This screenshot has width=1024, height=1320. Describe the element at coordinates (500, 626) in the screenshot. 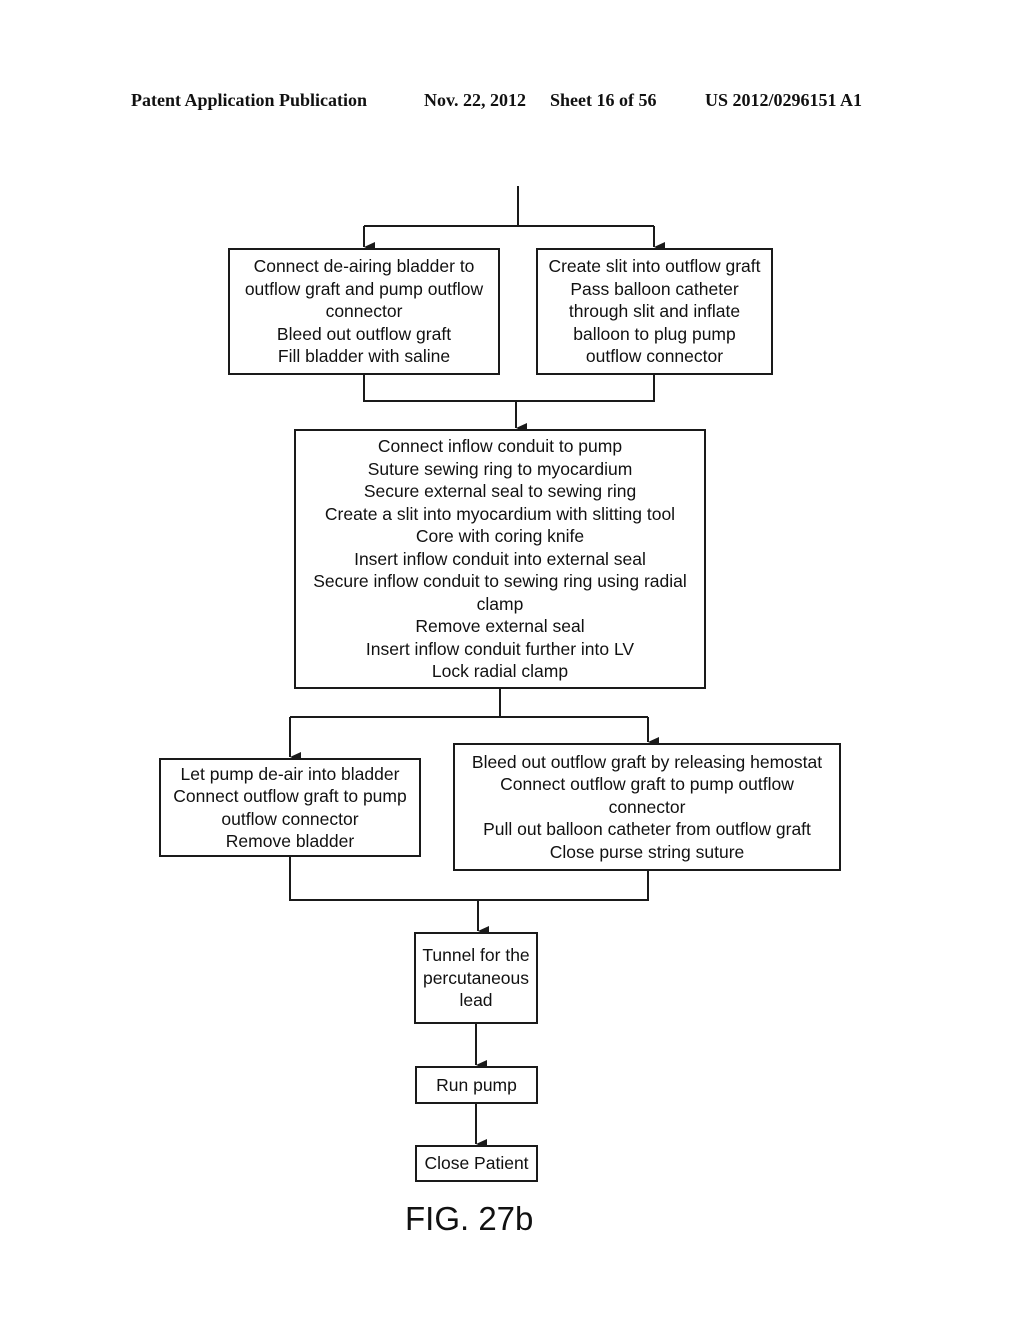

I see `step-text: Remove external seal` at that location.